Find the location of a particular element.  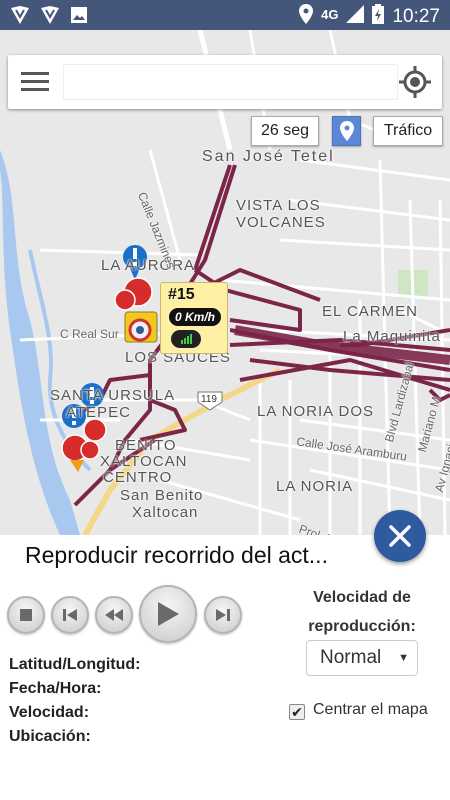

speed-info-label: Velocidad: is located at coordinates (49, 712).